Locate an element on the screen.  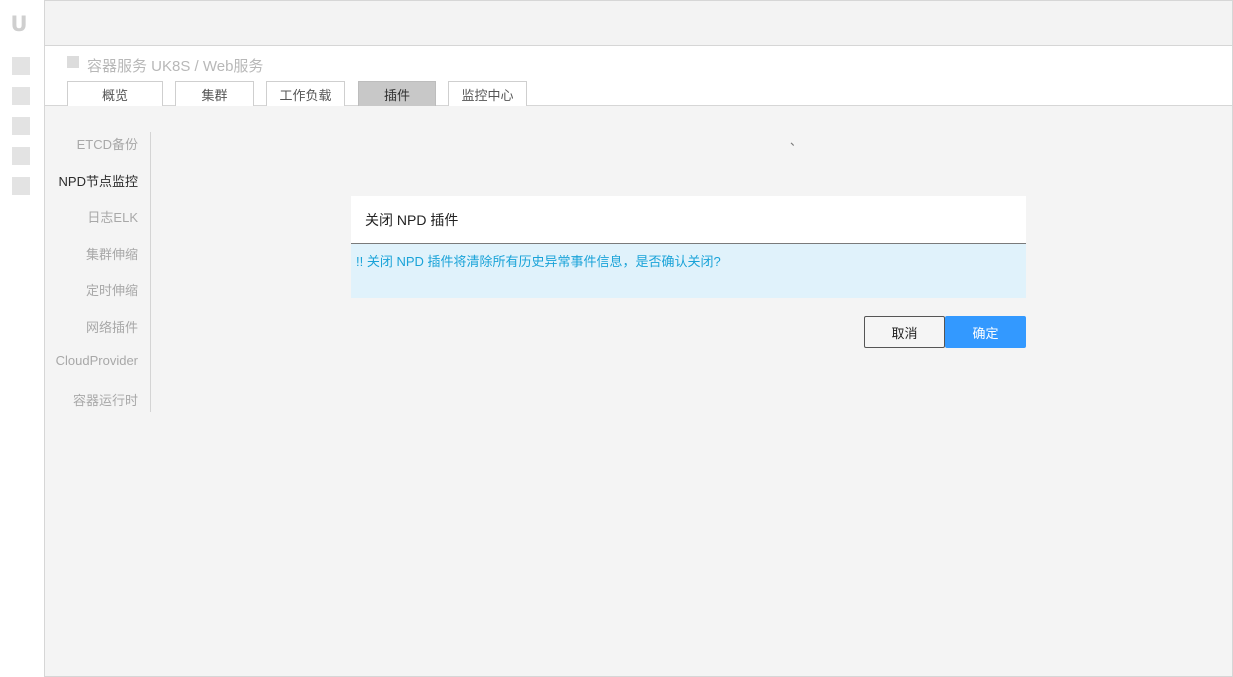
left-icon-rail: U is located at coordinates (22, 338).